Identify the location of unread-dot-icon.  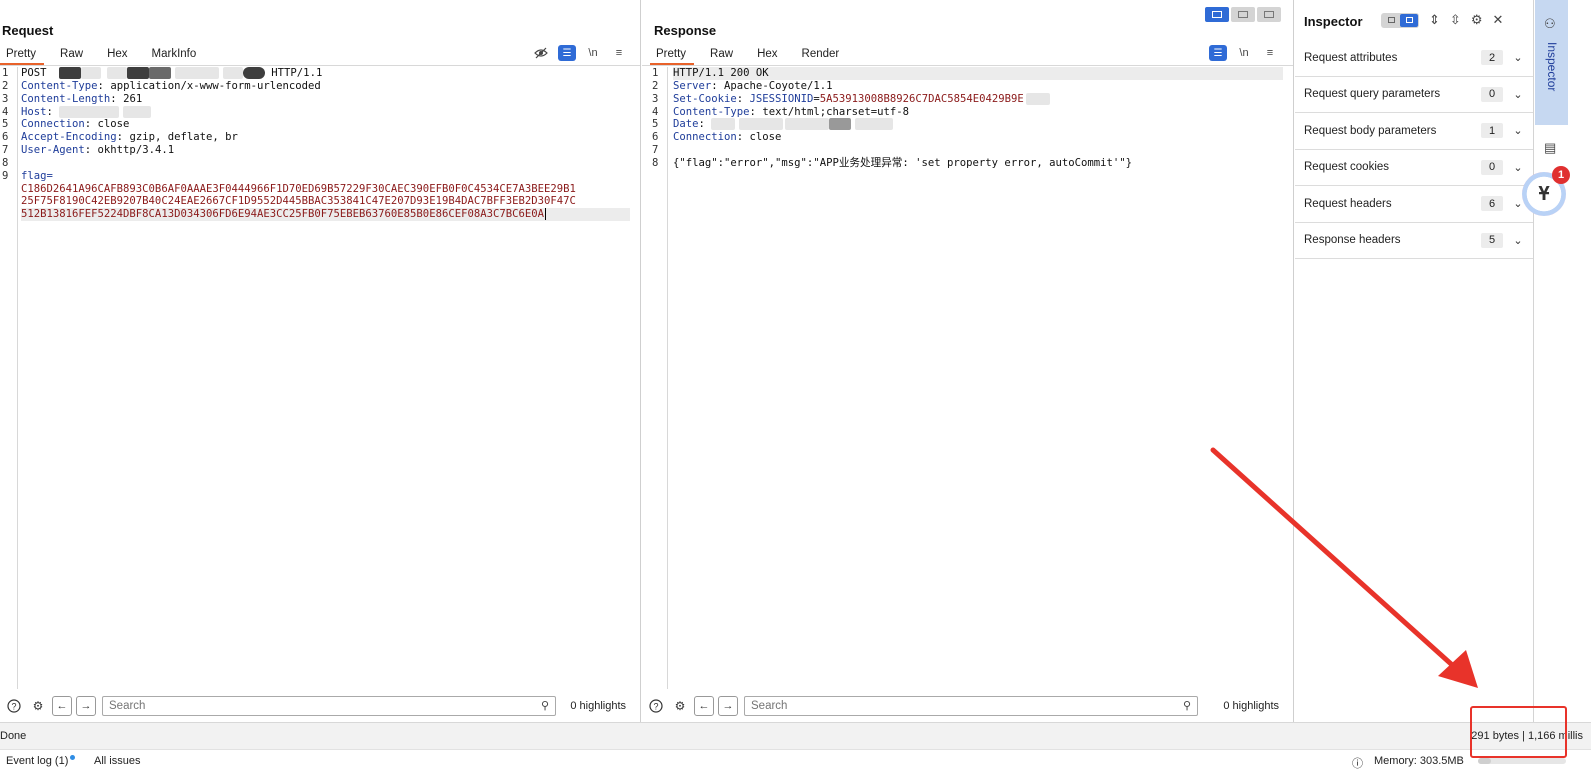
(73, 757).